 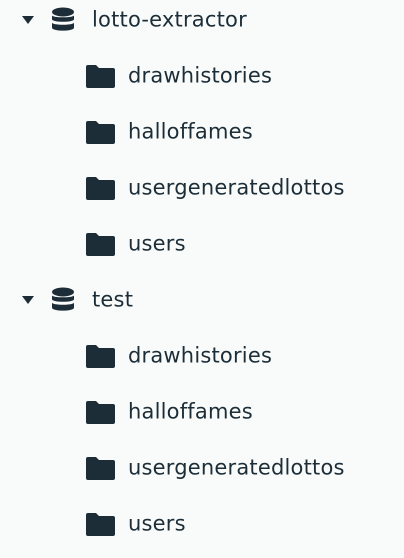 I want to click on database-row-test: test, so click(x=202, y=300).